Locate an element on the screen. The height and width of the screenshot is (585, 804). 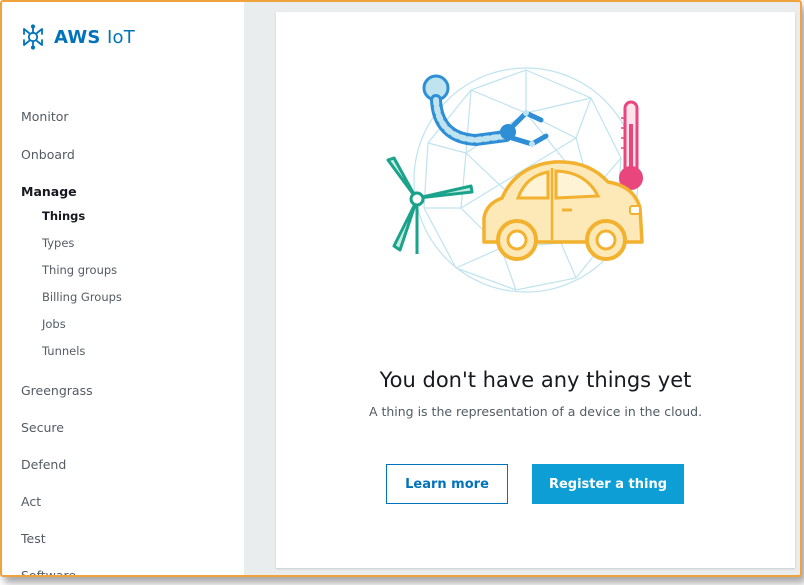
sidebar-item-greengrass: Greengrass is located at coordinates (57, 390).